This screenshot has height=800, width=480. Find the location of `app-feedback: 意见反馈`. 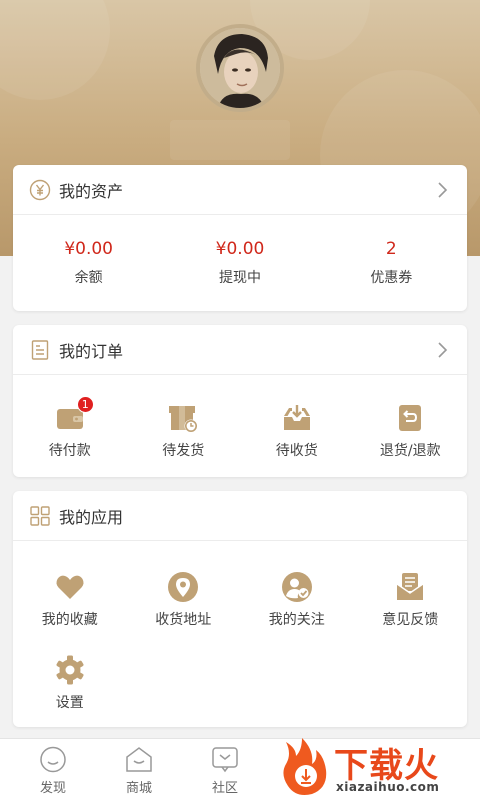

app-feedback: 意见反馈 is located at coordinates (411, 600).